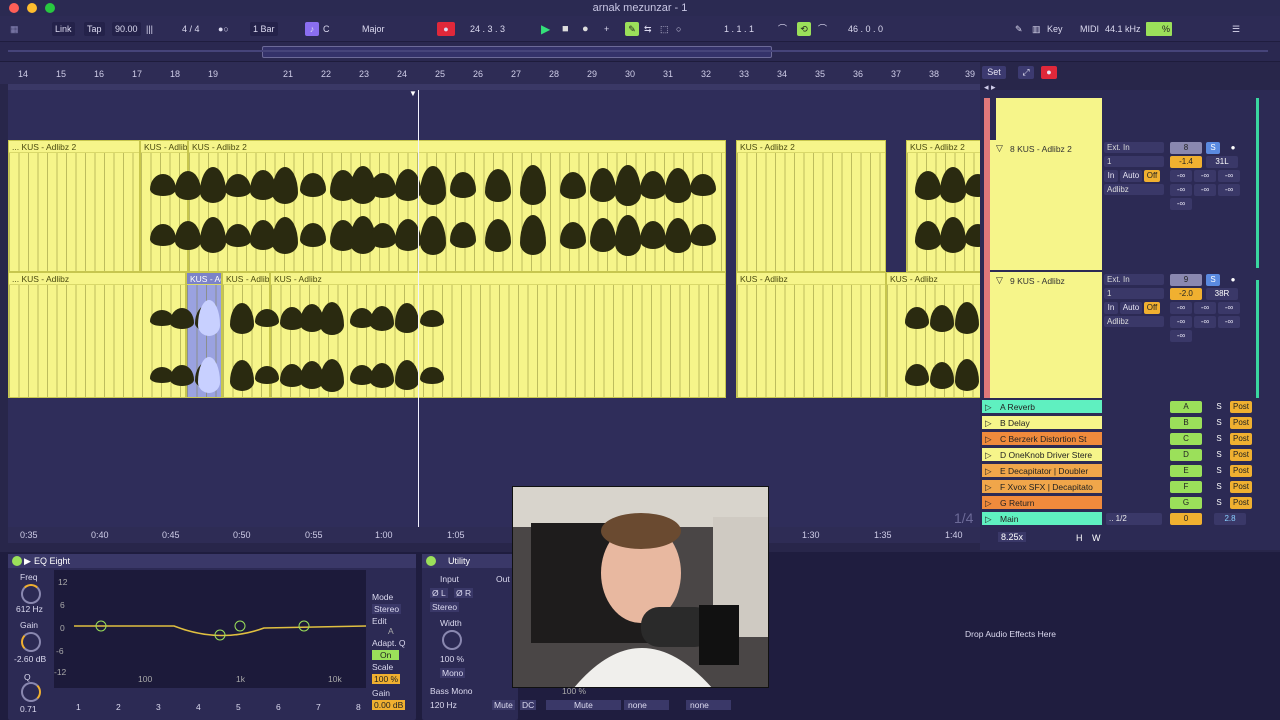 Image resolution: width=1280 pixels, height=720 pixels. Describe the element at coordinates (1036, 29) in the screenshot. I see `keyboard-icon: ▥` at that location.